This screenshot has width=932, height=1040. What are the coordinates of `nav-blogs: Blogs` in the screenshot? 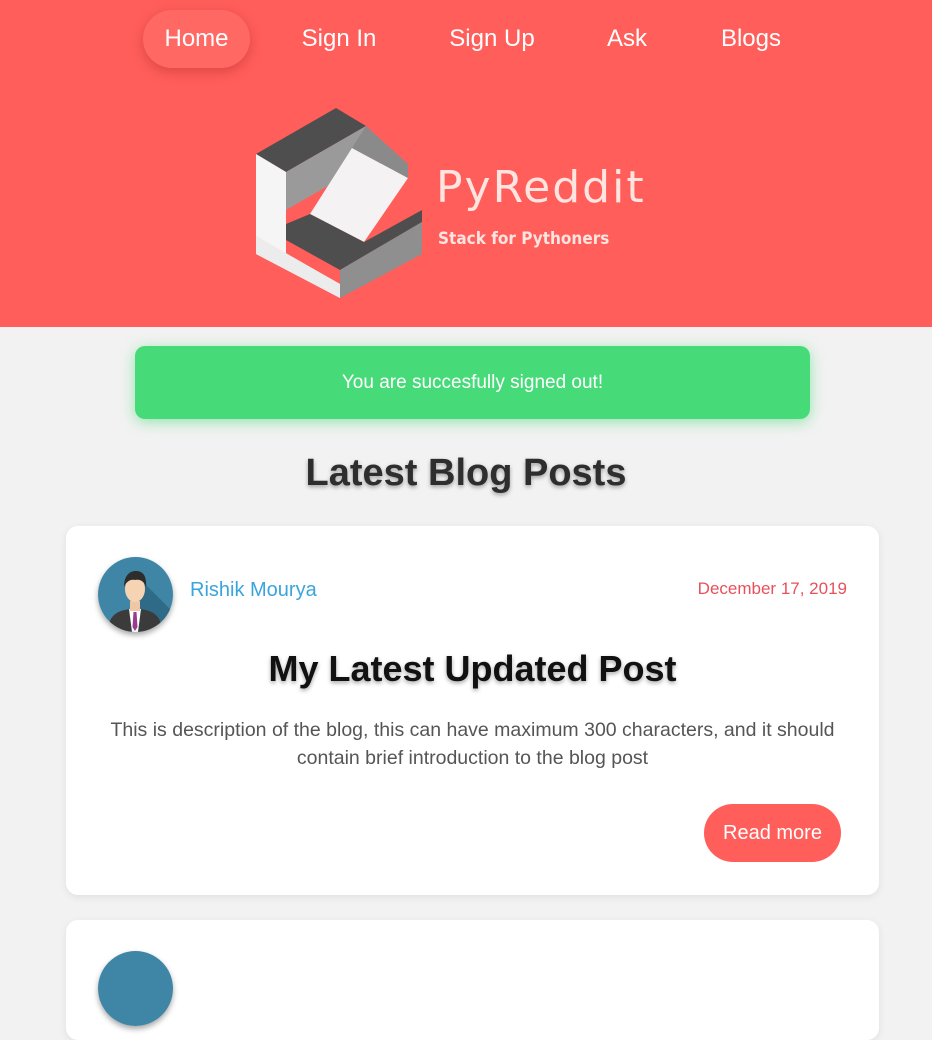 It's located at (751, 39).